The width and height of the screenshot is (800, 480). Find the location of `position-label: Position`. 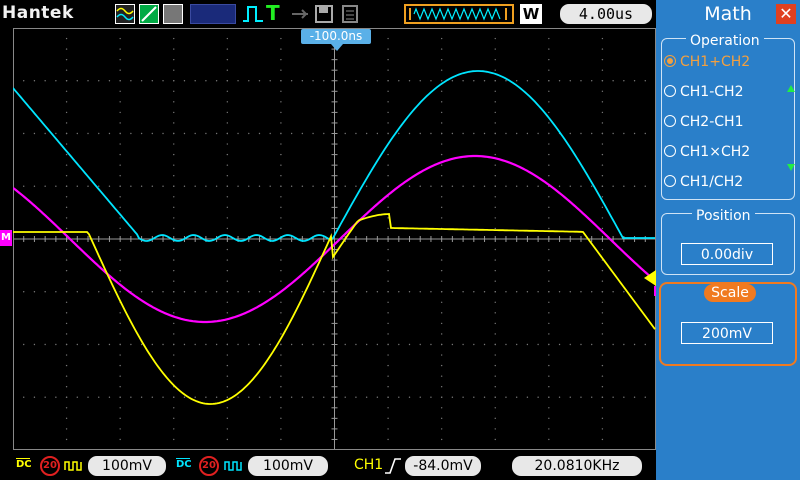

position-label: Position is located at coordinates (723, 214).